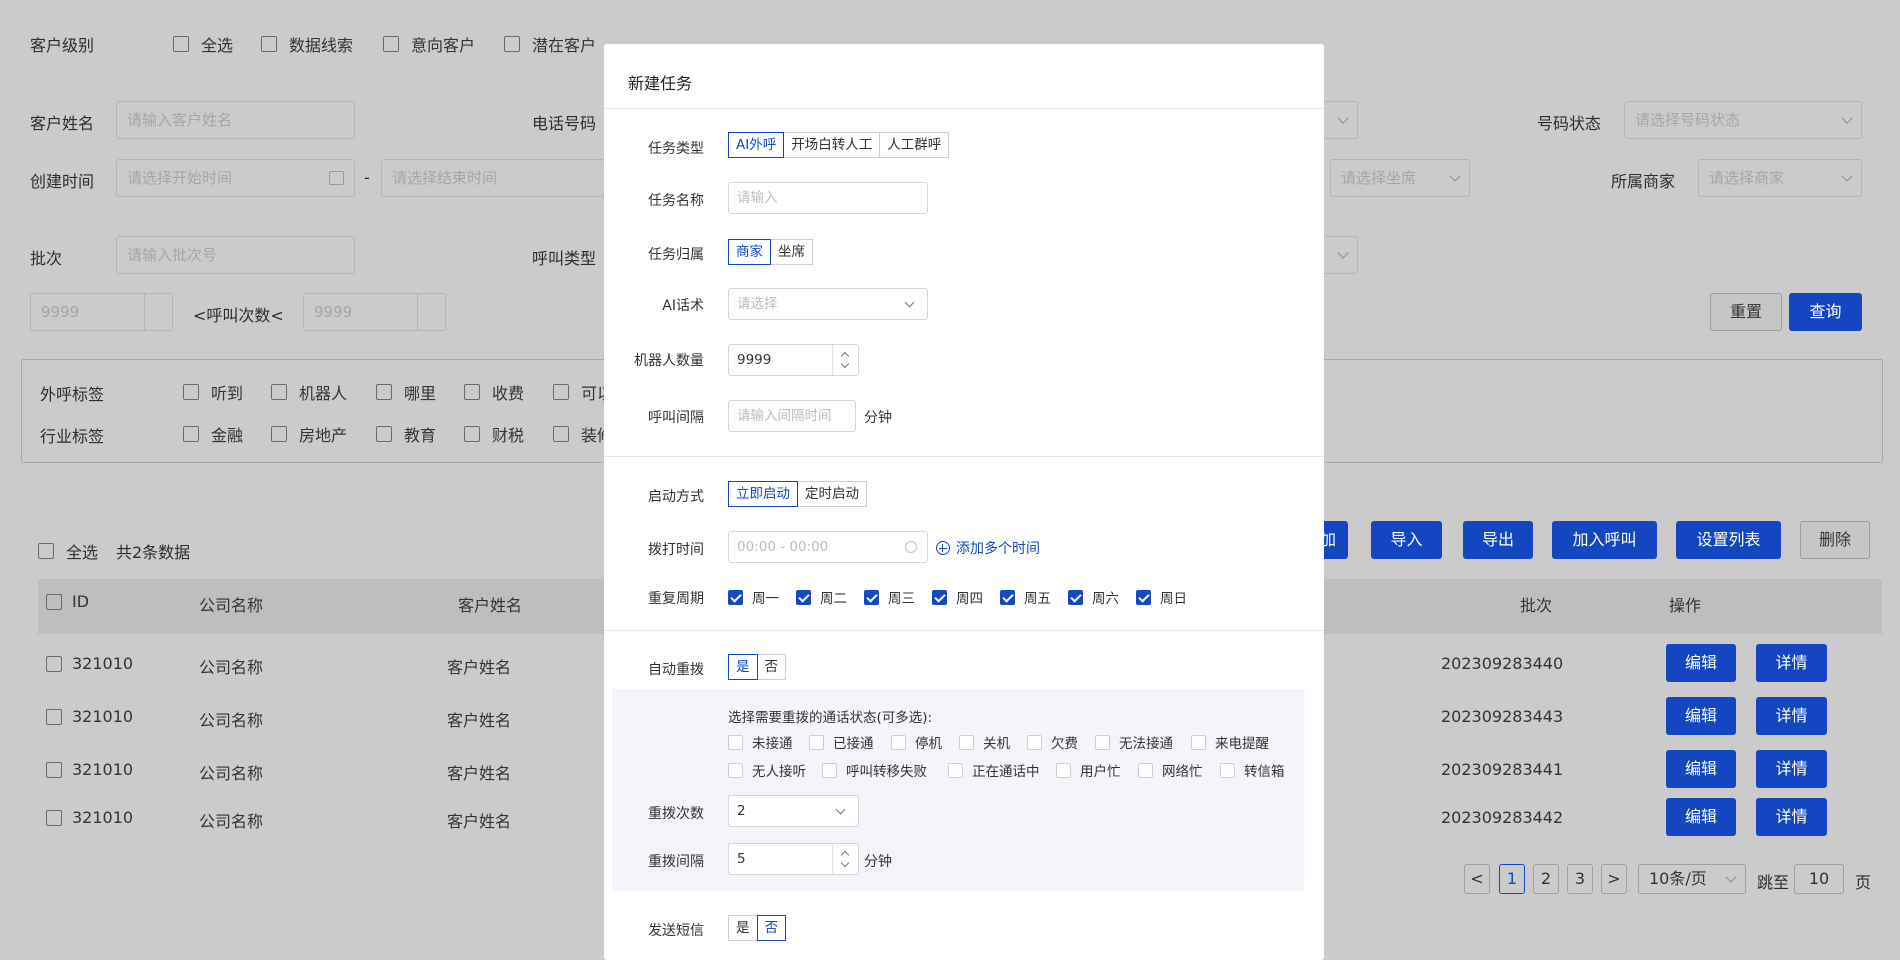  What do you see at coordinates (760, 742) in the screenshot?
I see `status-option: 未接通` at bounding box center [760, 742].